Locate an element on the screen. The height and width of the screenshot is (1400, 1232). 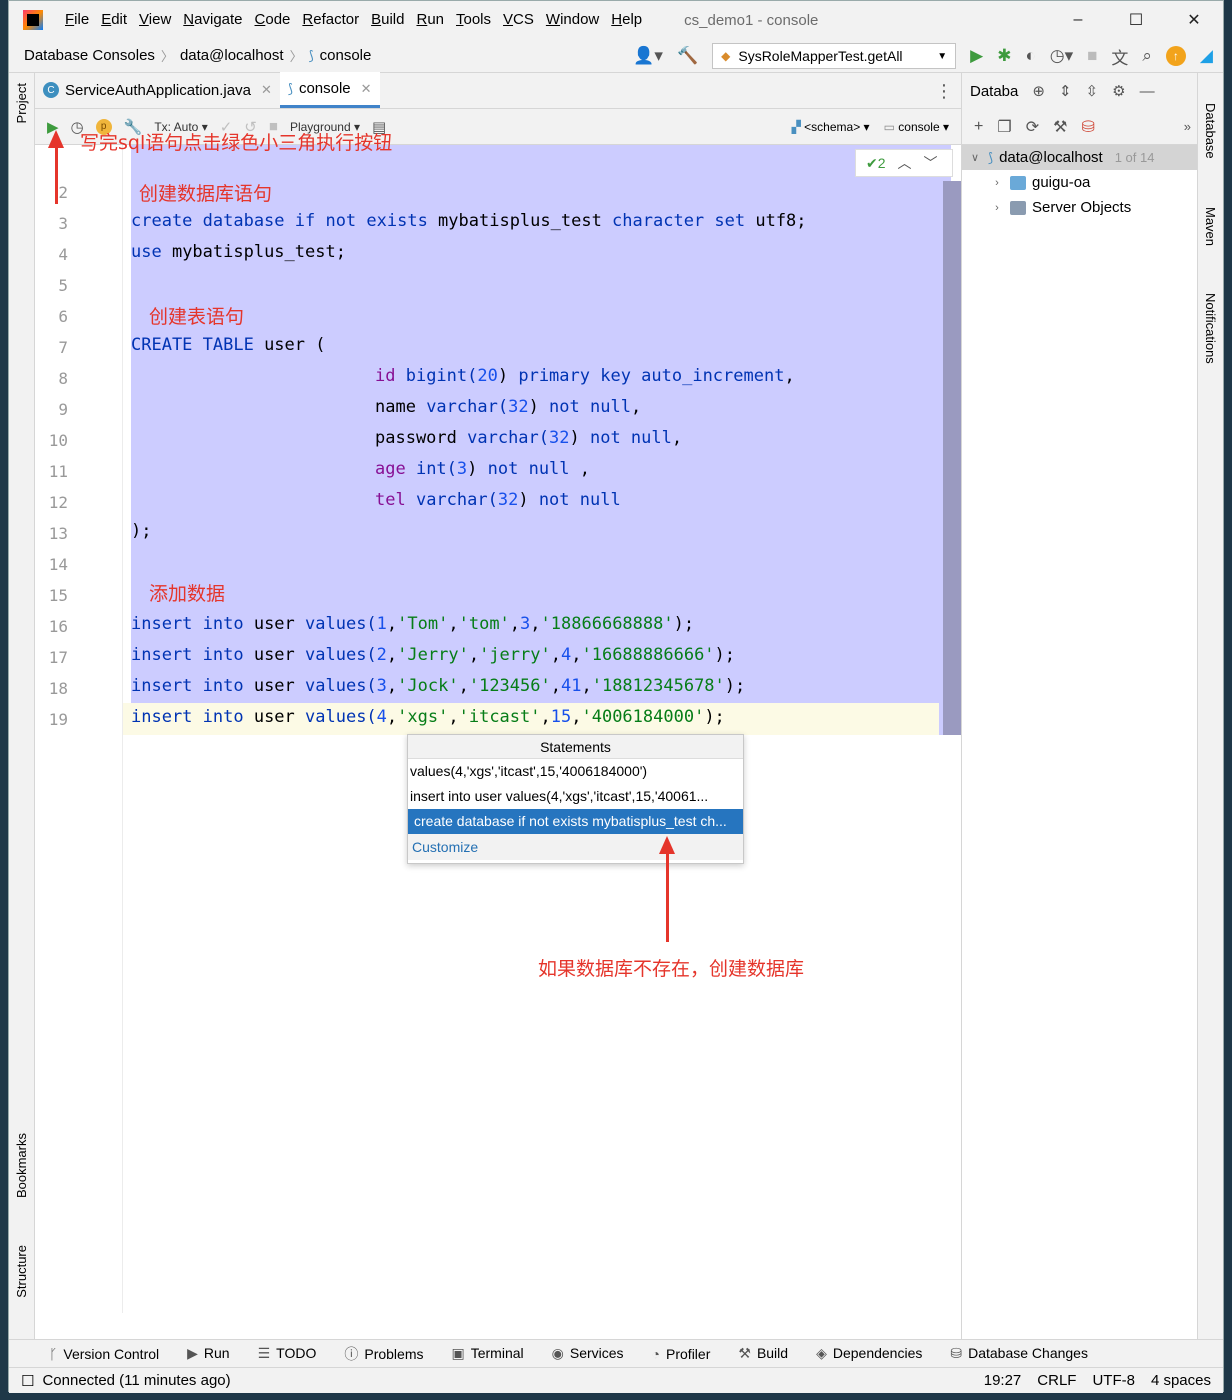
profile-icon: ◷▾ is located at coordinates (1061, 56).